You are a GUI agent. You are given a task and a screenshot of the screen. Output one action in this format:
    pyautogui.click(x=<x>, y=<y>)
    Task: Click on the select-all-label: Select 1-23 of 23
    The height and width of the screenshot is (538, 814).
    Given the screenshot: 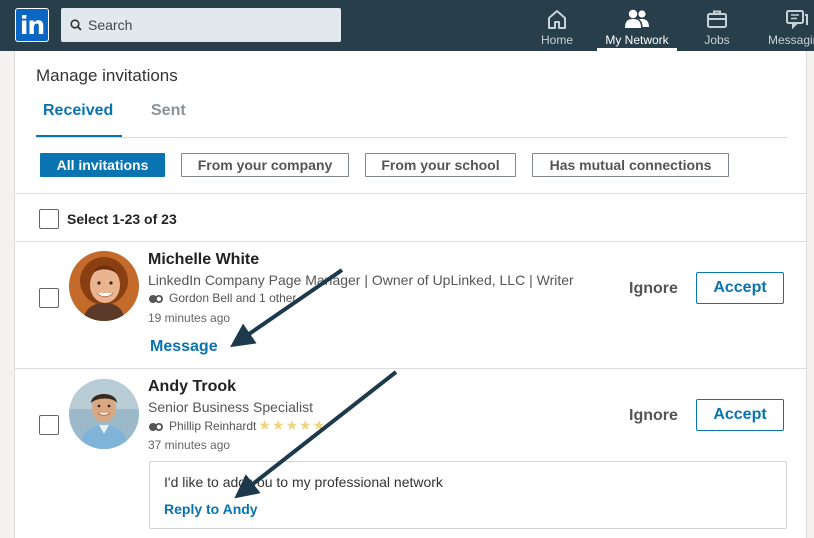 What is the action you would take?
    pyautogui.click(x=122, y=219)
    